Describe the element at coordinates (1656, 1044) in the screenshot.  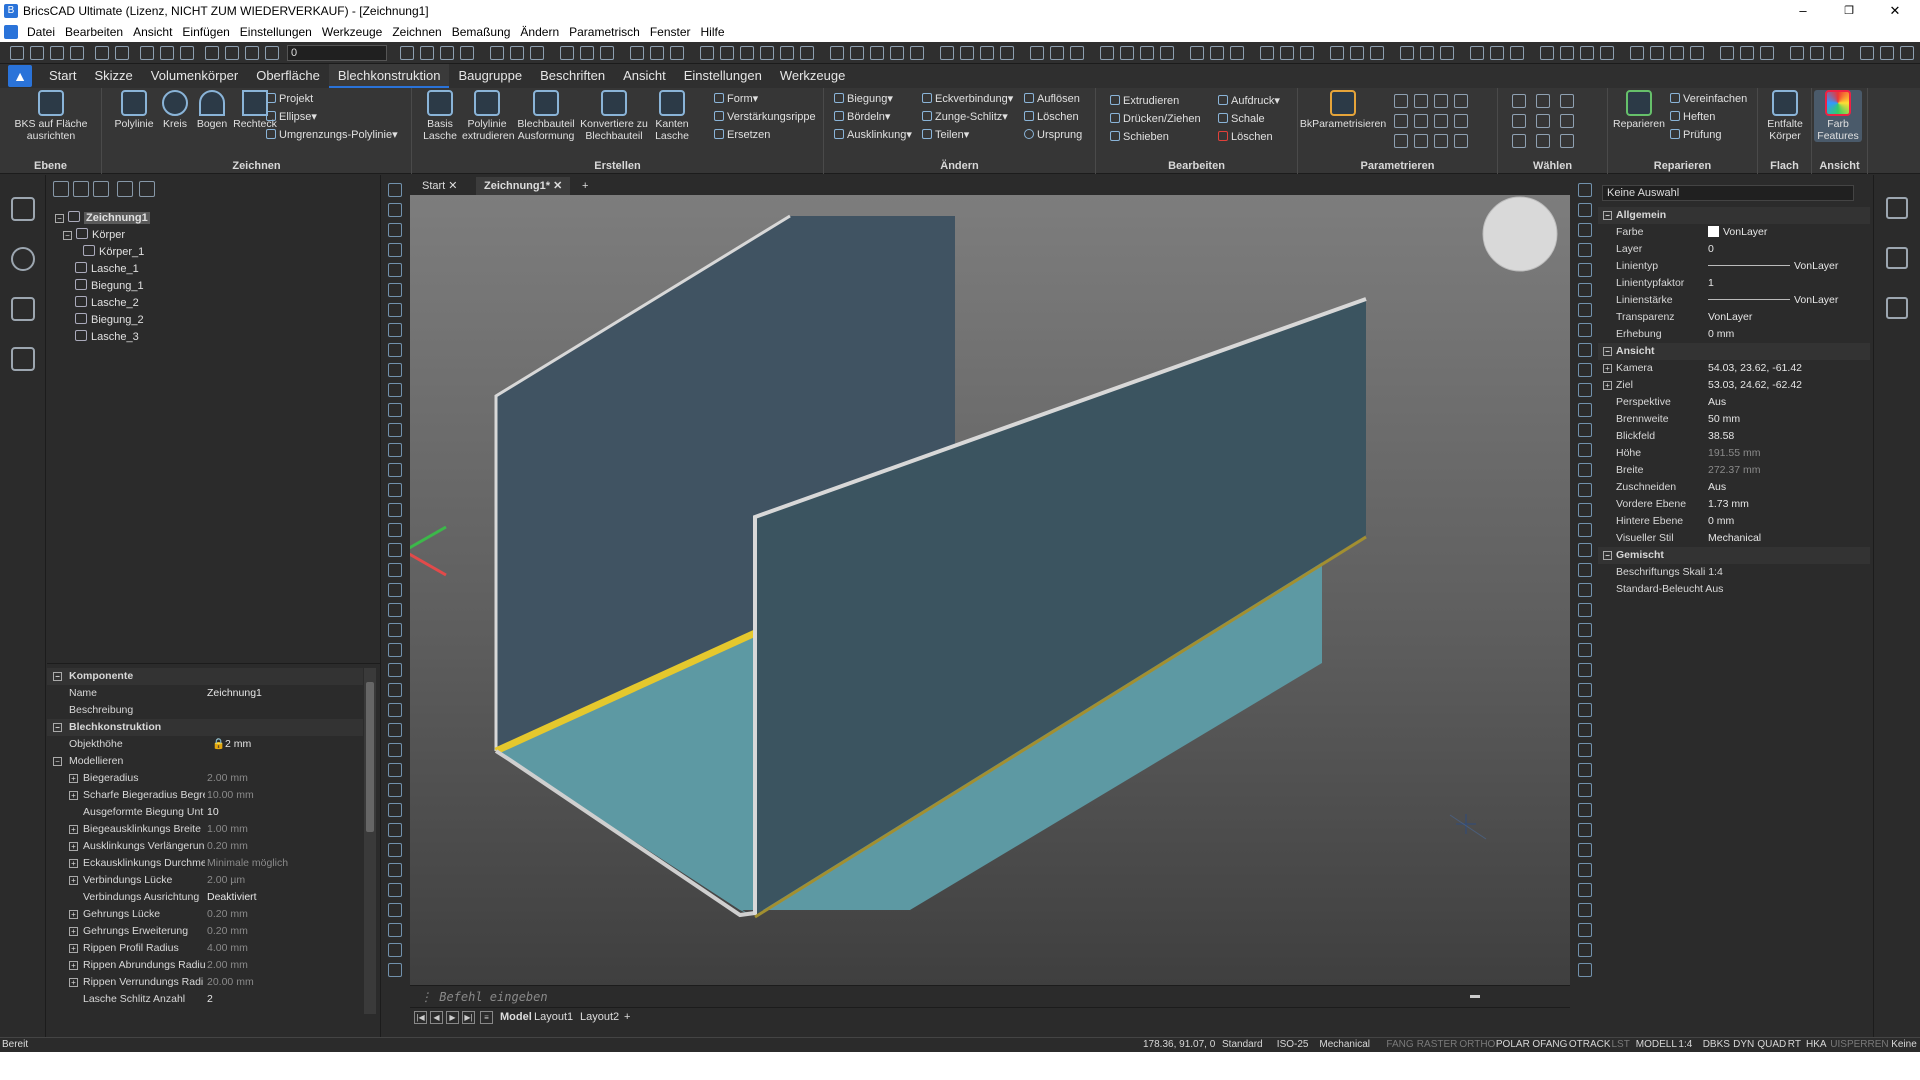
I see `status-toggle-modell: MODELL` at that location.